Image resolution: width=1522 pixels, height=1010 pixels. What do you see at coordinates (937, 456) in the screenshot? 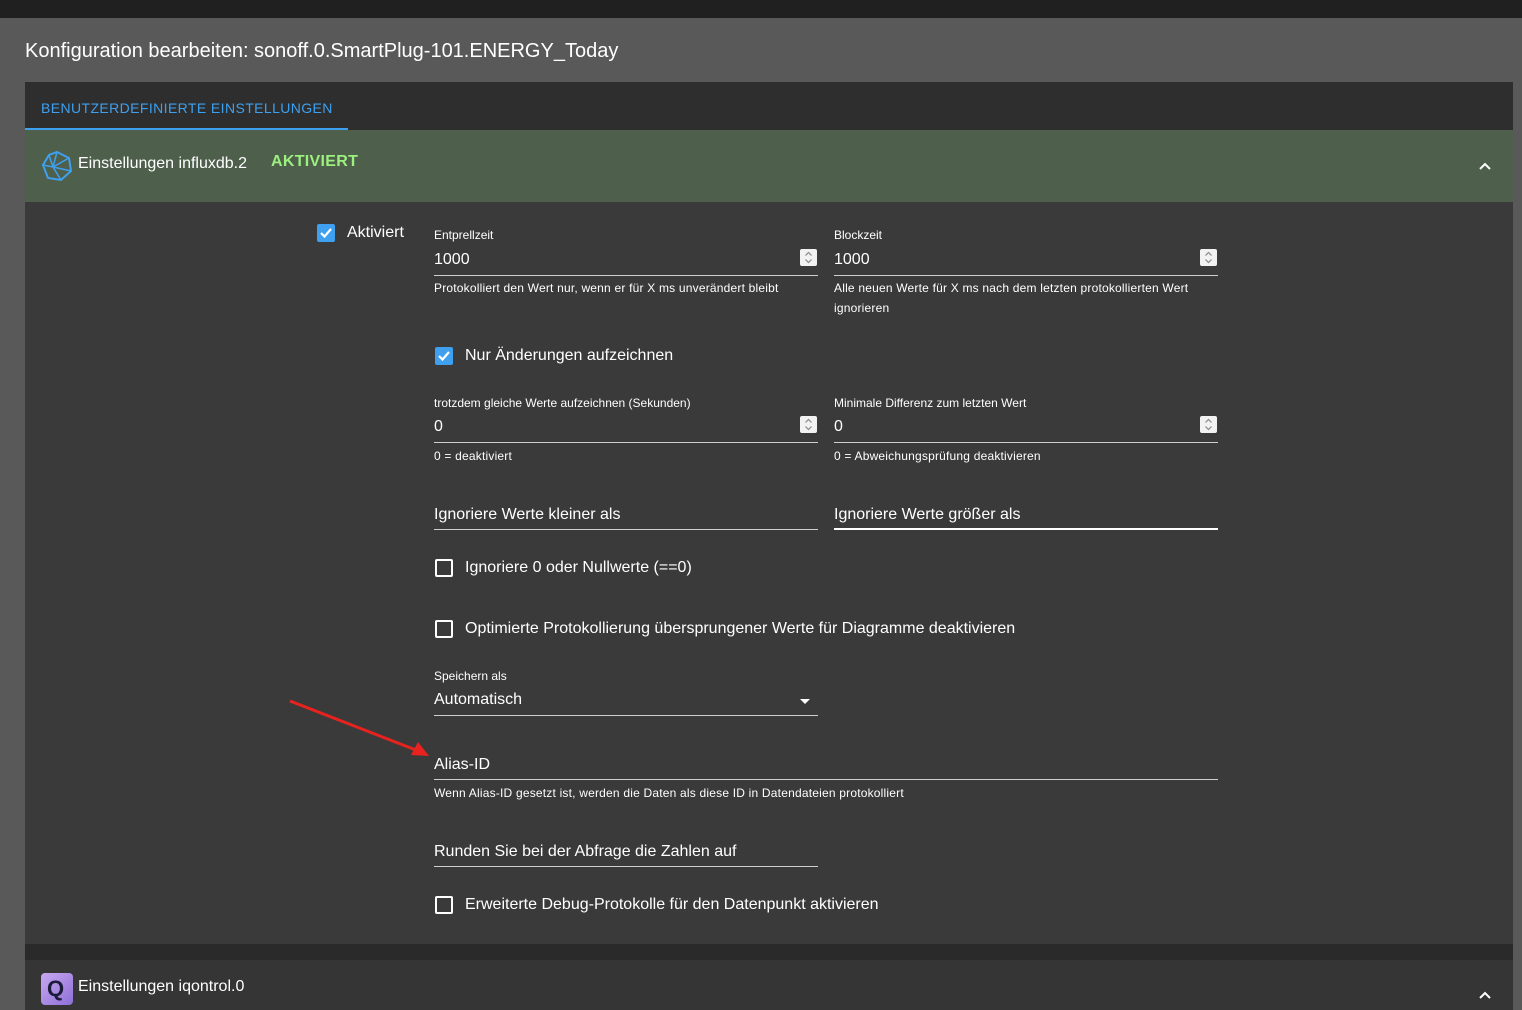
I see `min-diff-helper: 0 = Abweichungsprüfung deaktivieren` at bounding box center [937, 456].